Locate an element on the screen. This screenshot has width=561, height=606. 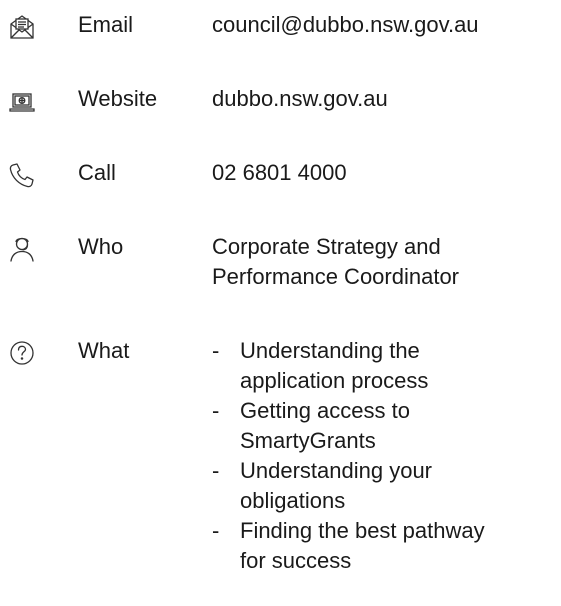
list-item-line: SmartyGrants is located at coordinates (308, 440).